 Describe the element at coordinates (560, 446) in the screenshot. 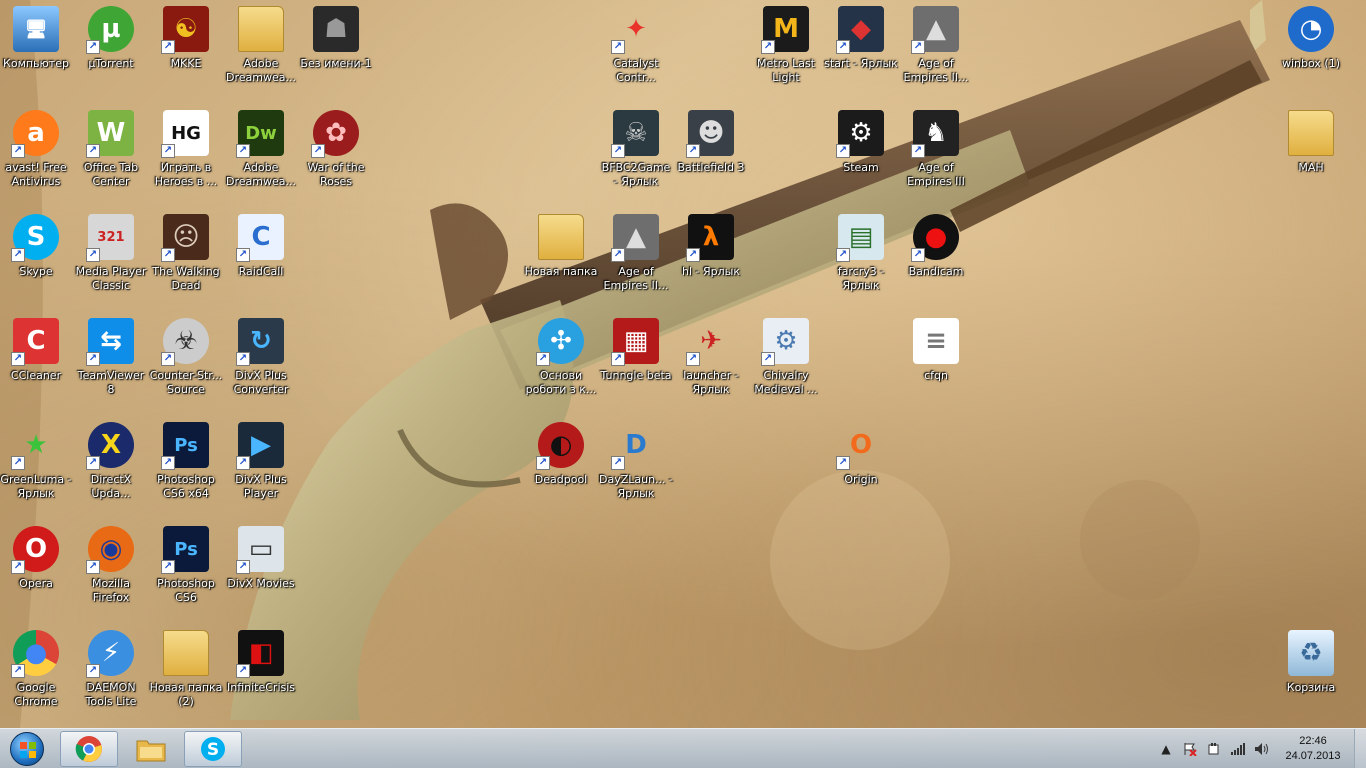

I see `deadpool-icon: ◐ ↗` at that location.